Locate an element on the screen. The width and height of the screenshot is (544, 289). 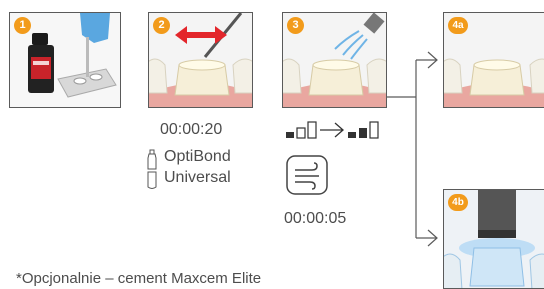
footnote: *Opcjonalnie – cement Maxcem Elite is located at coordinates (139, 278).